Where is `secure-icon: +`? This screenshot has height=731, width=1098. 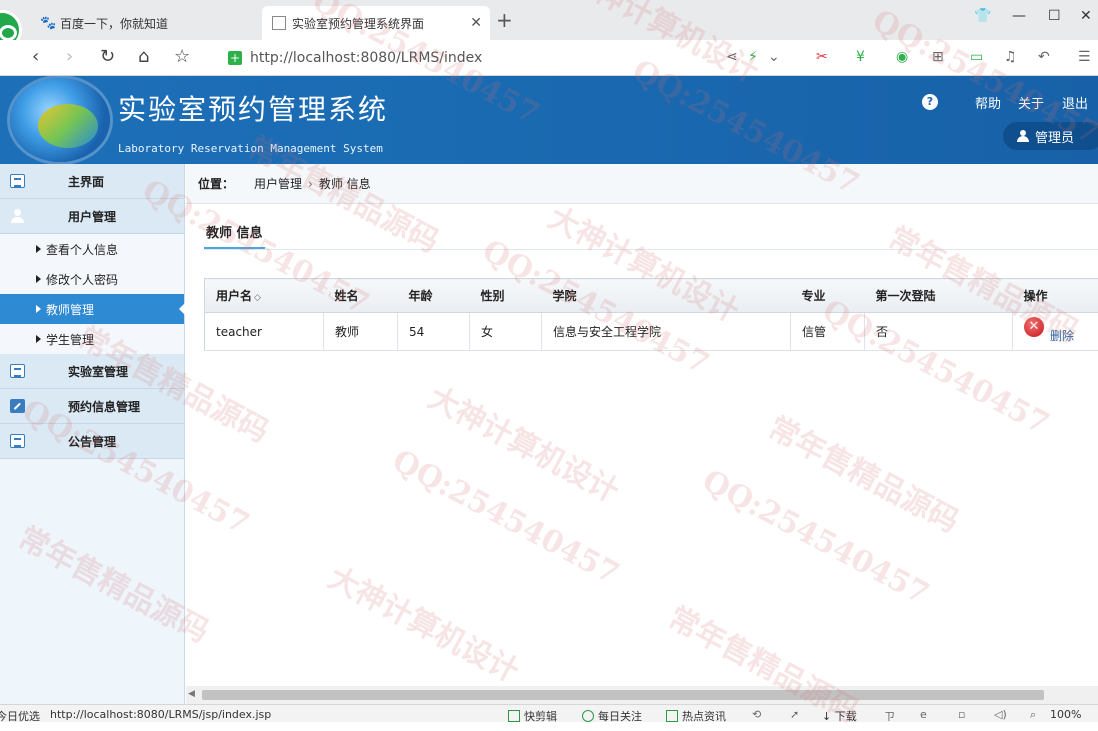
secure-icon: + is located at coordinates (235, 58).